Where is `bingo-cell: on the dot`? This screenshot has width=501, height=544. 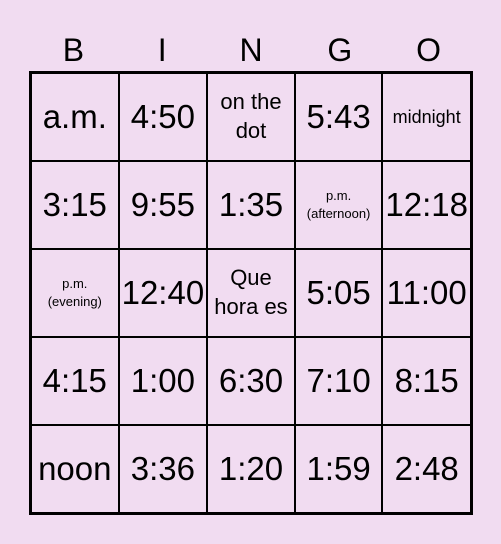
bingo-cell: on the dot is located at coordinates (251, 117).